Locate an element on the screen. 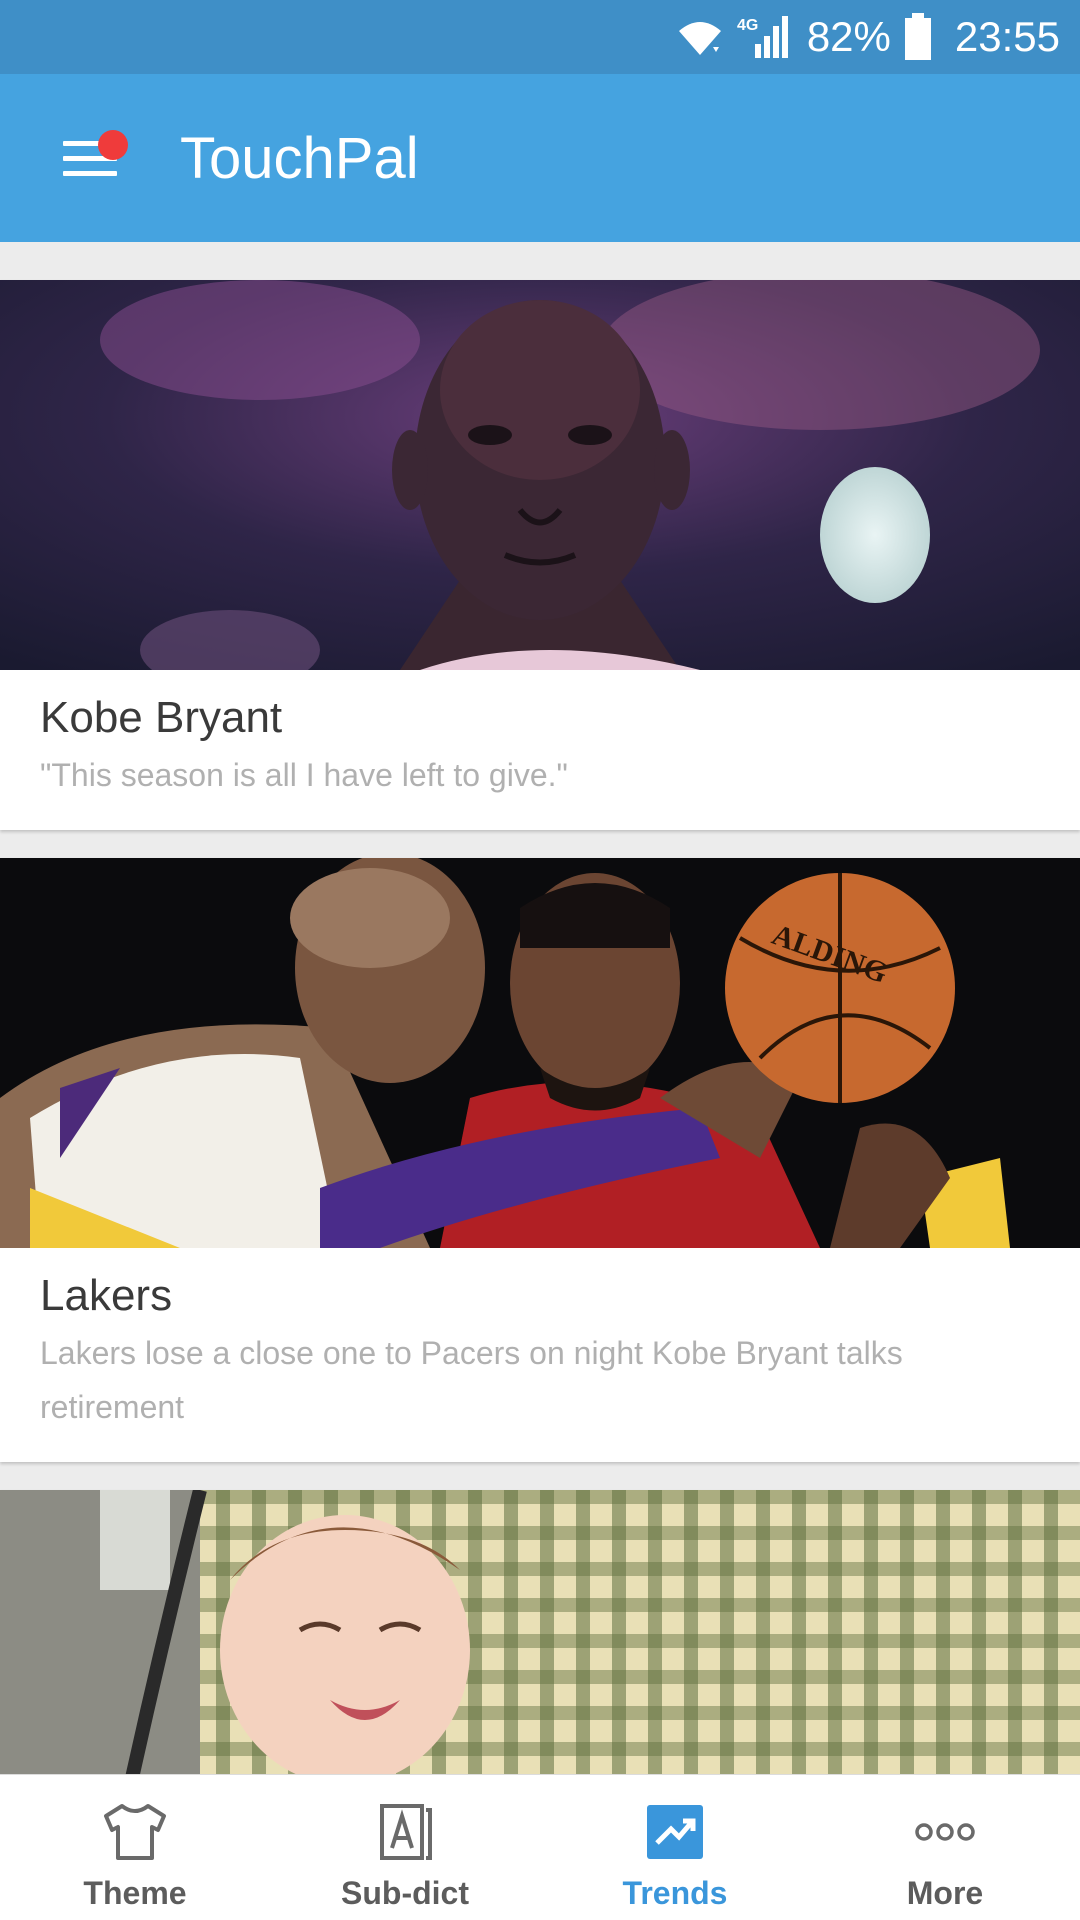 The image size is (1080, 1920). wifi-icon is located at coordinates (700, 37).